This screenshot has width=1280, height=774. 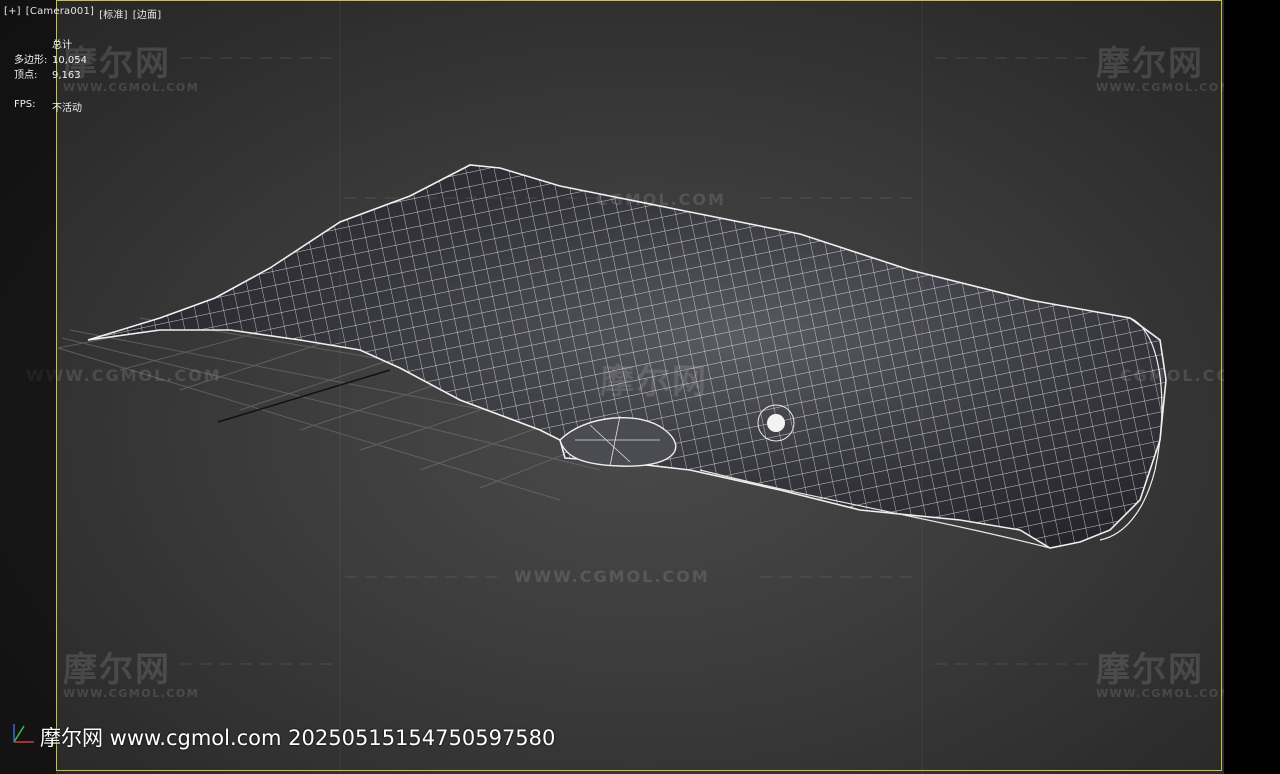 What do you see at coordinates (1164, 675) in the screenshot?
I see `watermark-logo-bottom-right: 摩尔网 WWW.CGMOL.COM` at bounding box center [1164, 675].